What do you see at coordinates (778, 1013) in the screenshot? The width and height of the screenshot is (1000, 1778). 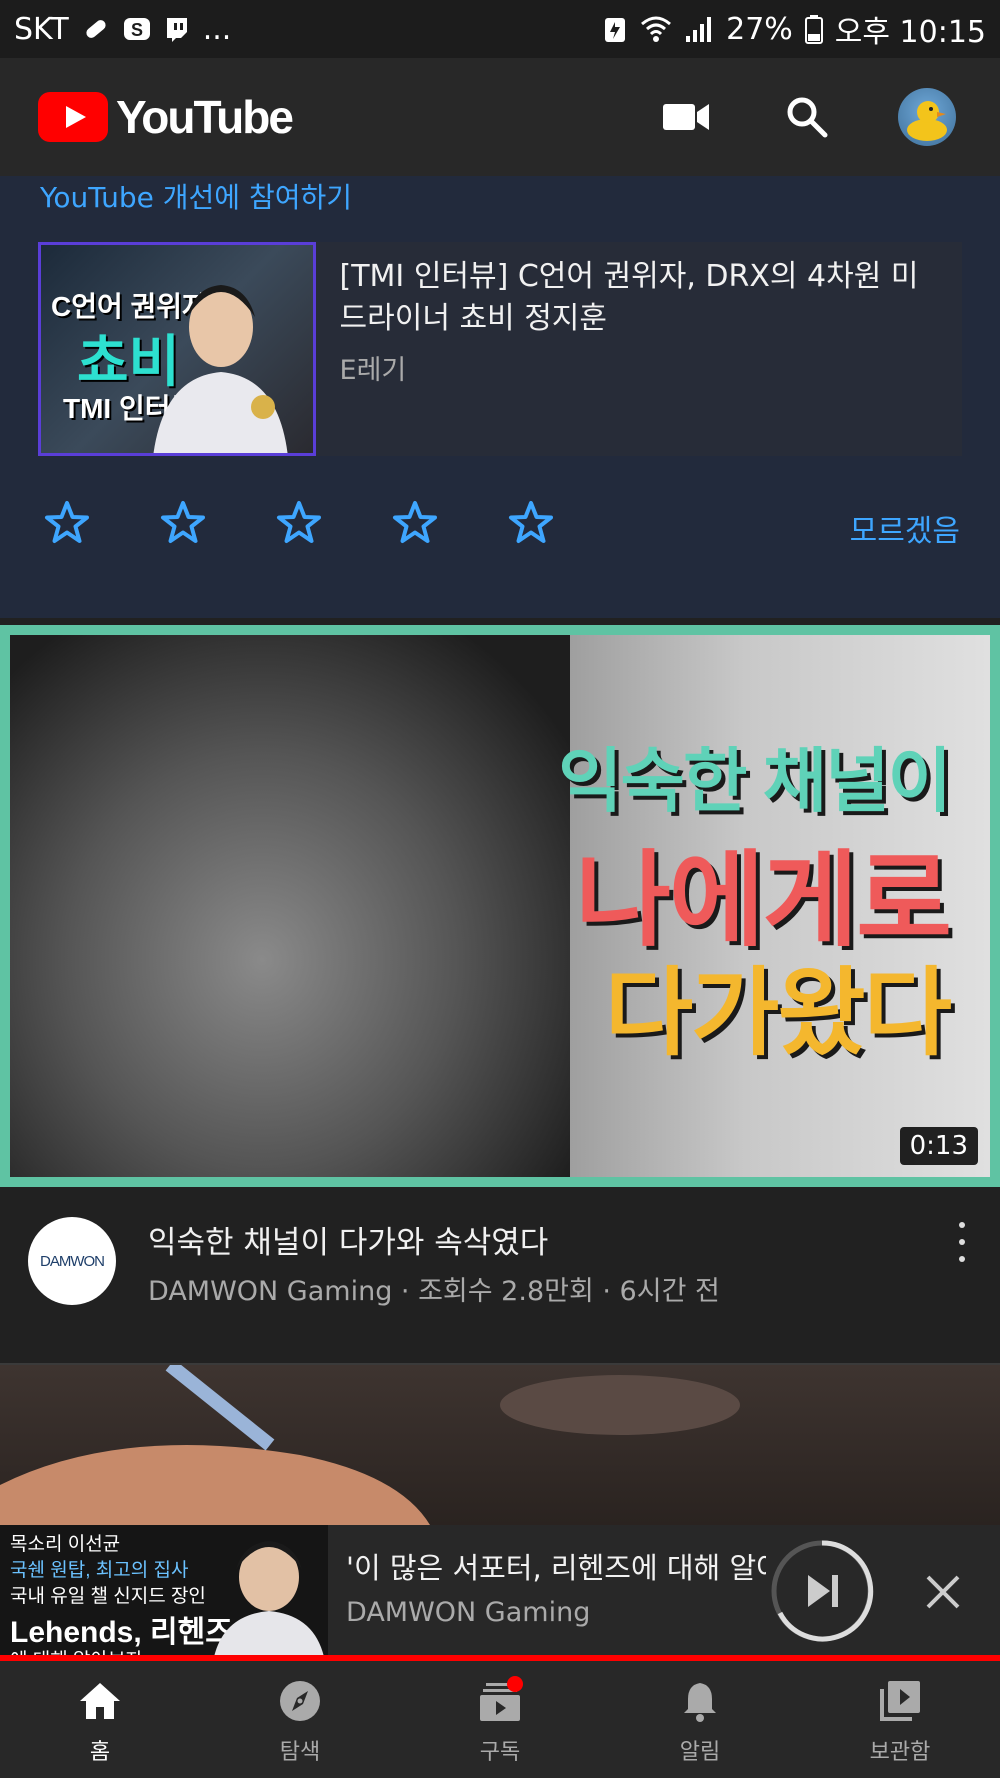 I see `thumb-headline-3: 다가왔다` at bounding box center [778, 1013].